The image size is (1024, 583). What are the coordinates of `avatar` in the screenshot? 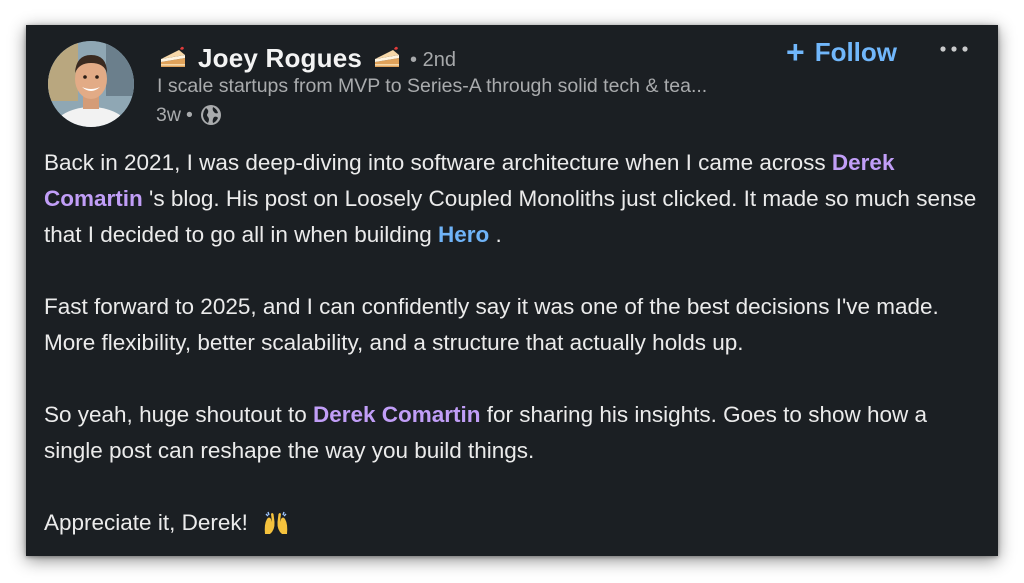 It's located at (91, 84).